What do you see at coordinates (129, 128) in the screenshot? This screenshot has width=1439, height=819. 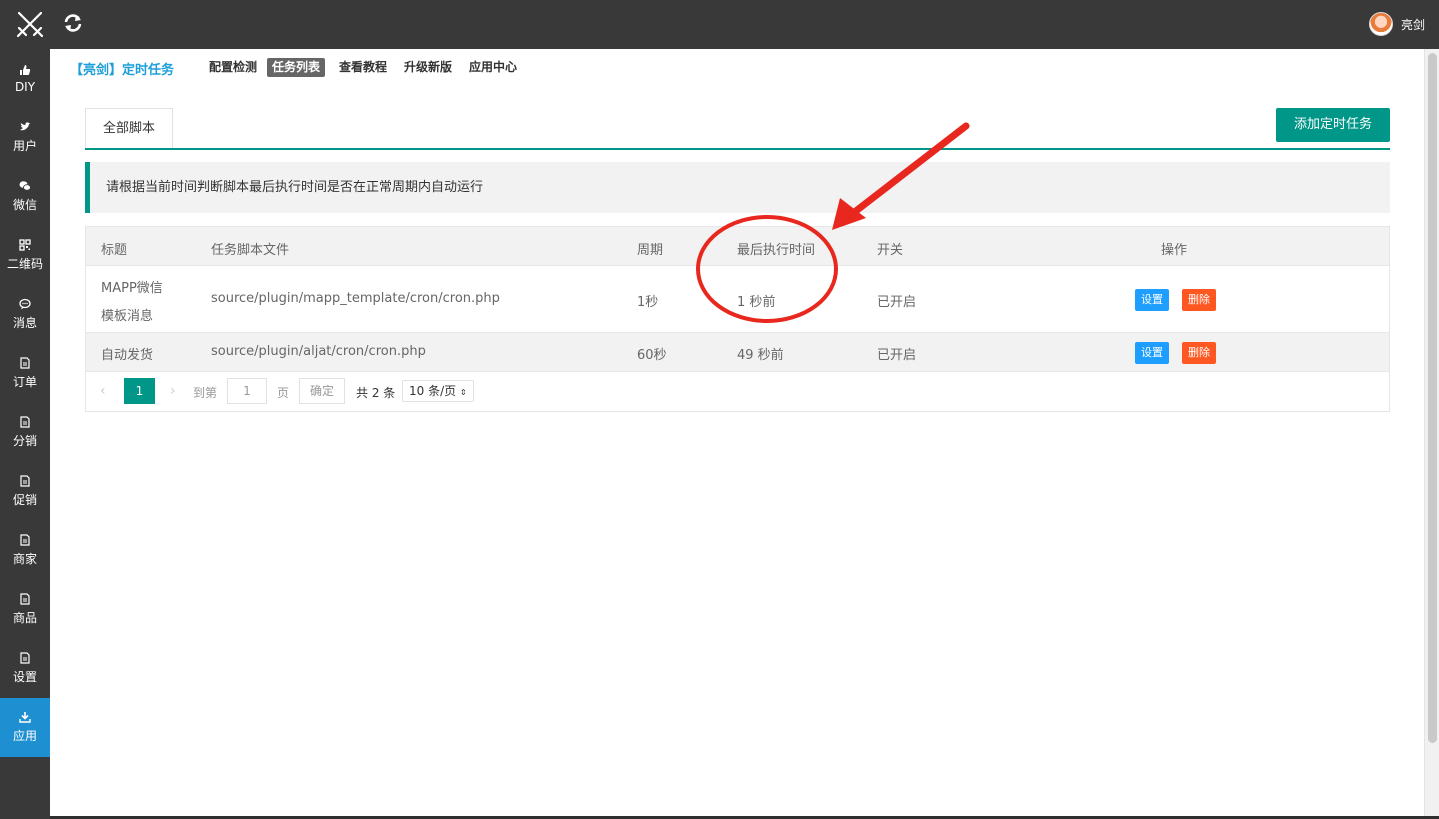 I see `tab-all-scripts: 全部脚本` at bounding box center [129, 128].